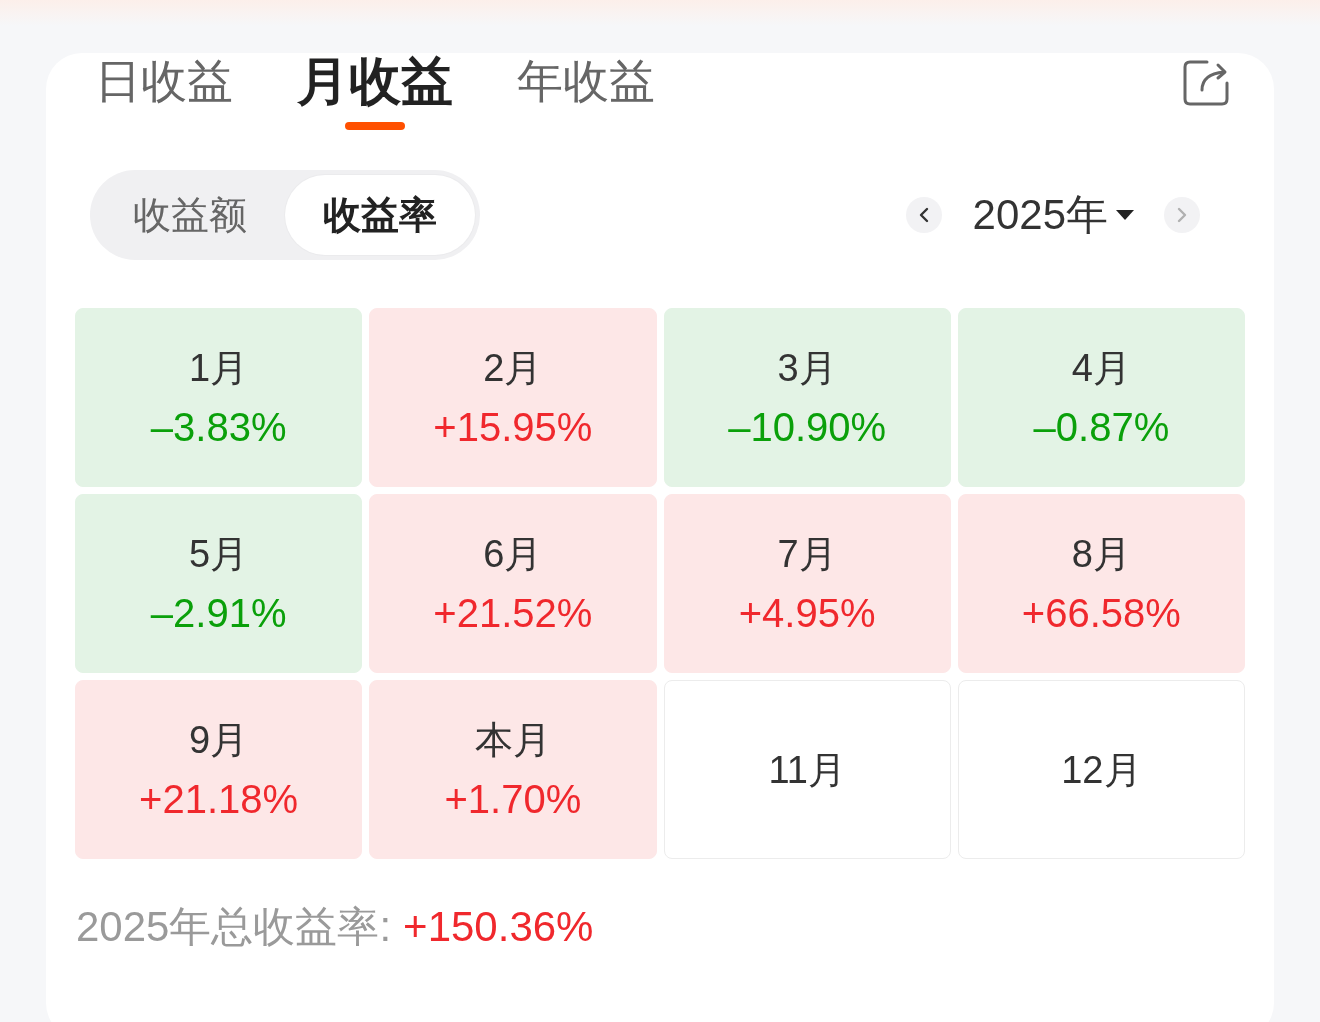 This screenshot has width=1320, height=1022. What do you see at coordinates (219, 554) in the screenshot?
I see `month-label: 5月` at bounding box center [219, 554].